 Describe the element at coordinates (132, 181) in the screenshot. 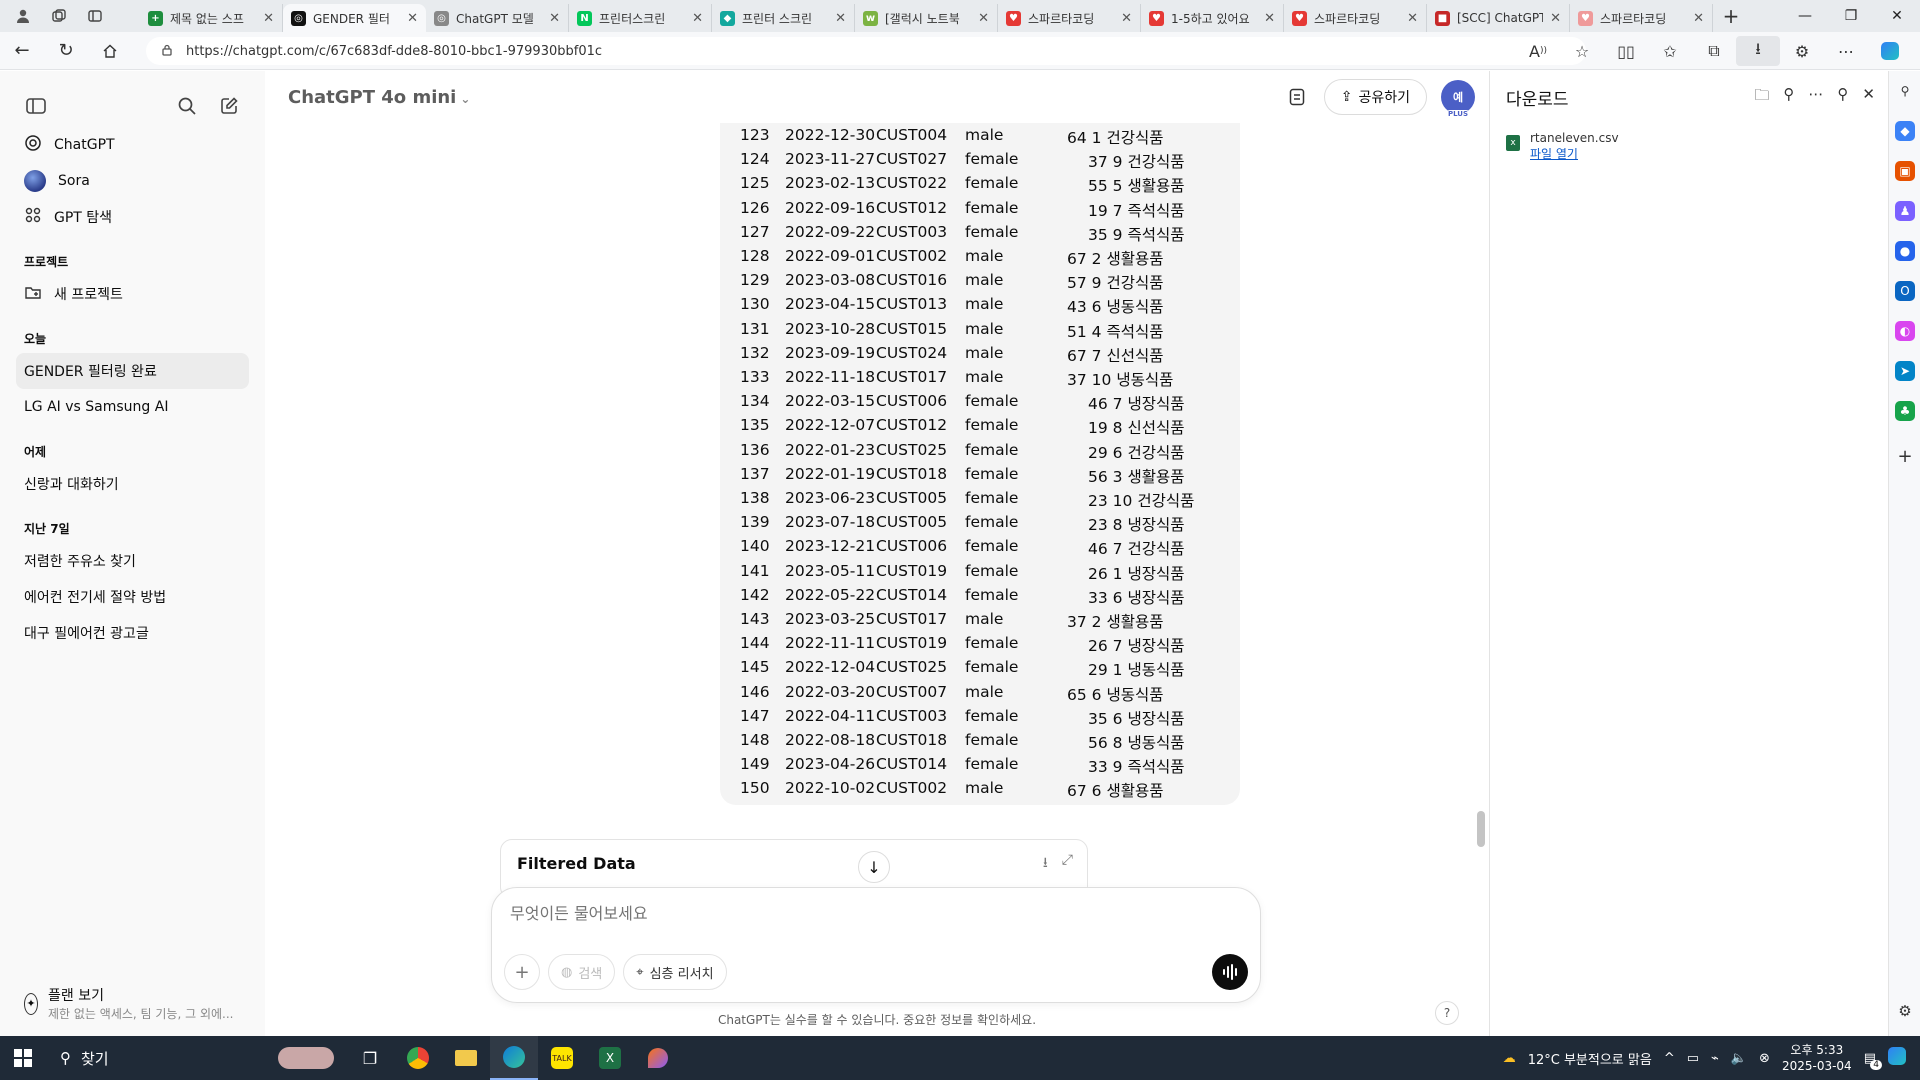

I see `sidebar-item-sora: Sora` at that location.